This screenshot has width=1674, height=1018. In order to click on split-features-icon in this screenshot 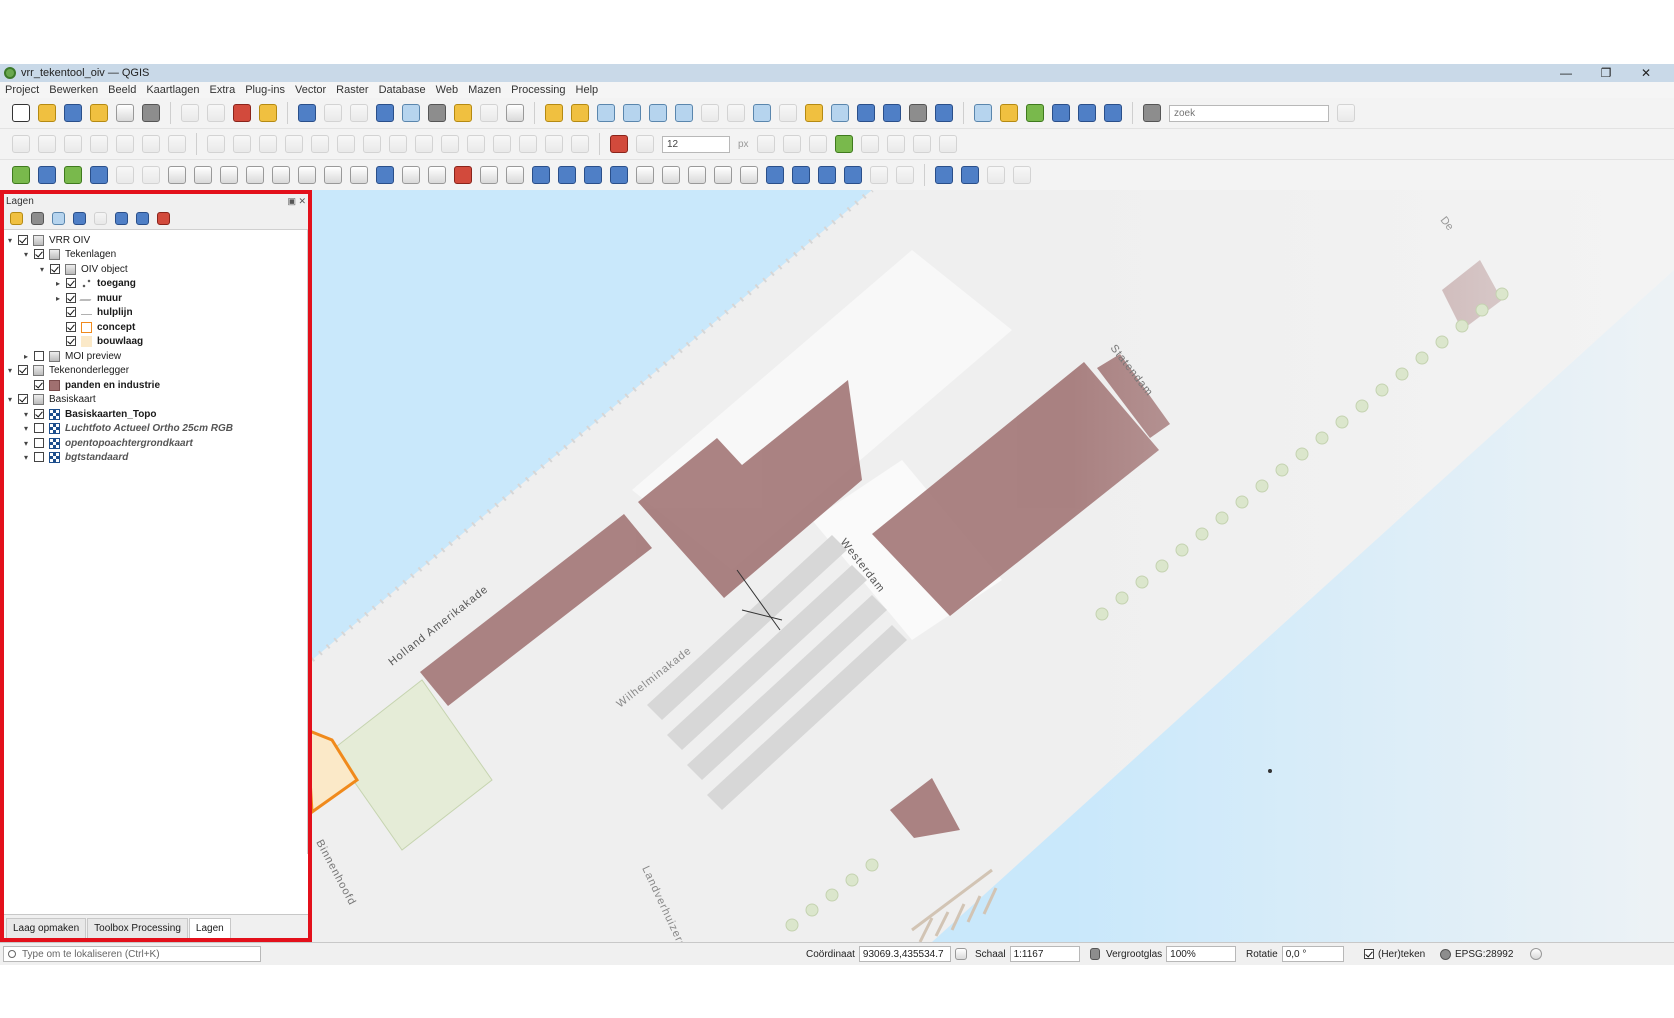, I will do `click(476, 144)`.